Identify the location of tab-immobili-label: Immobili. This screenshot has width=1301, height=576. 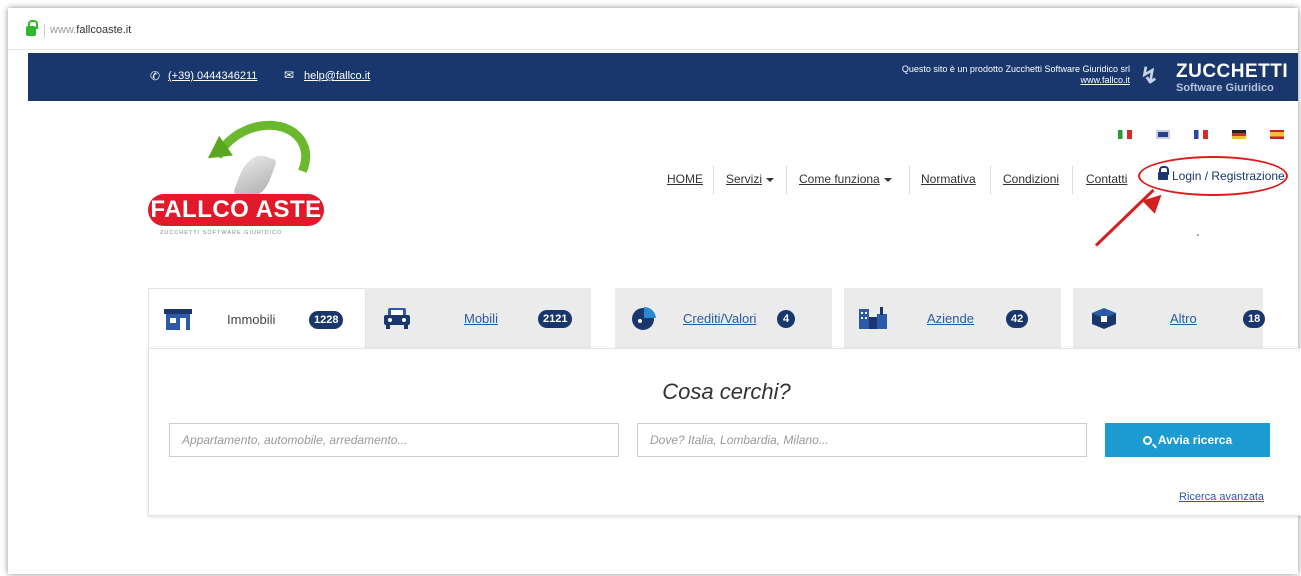
(251, 319).